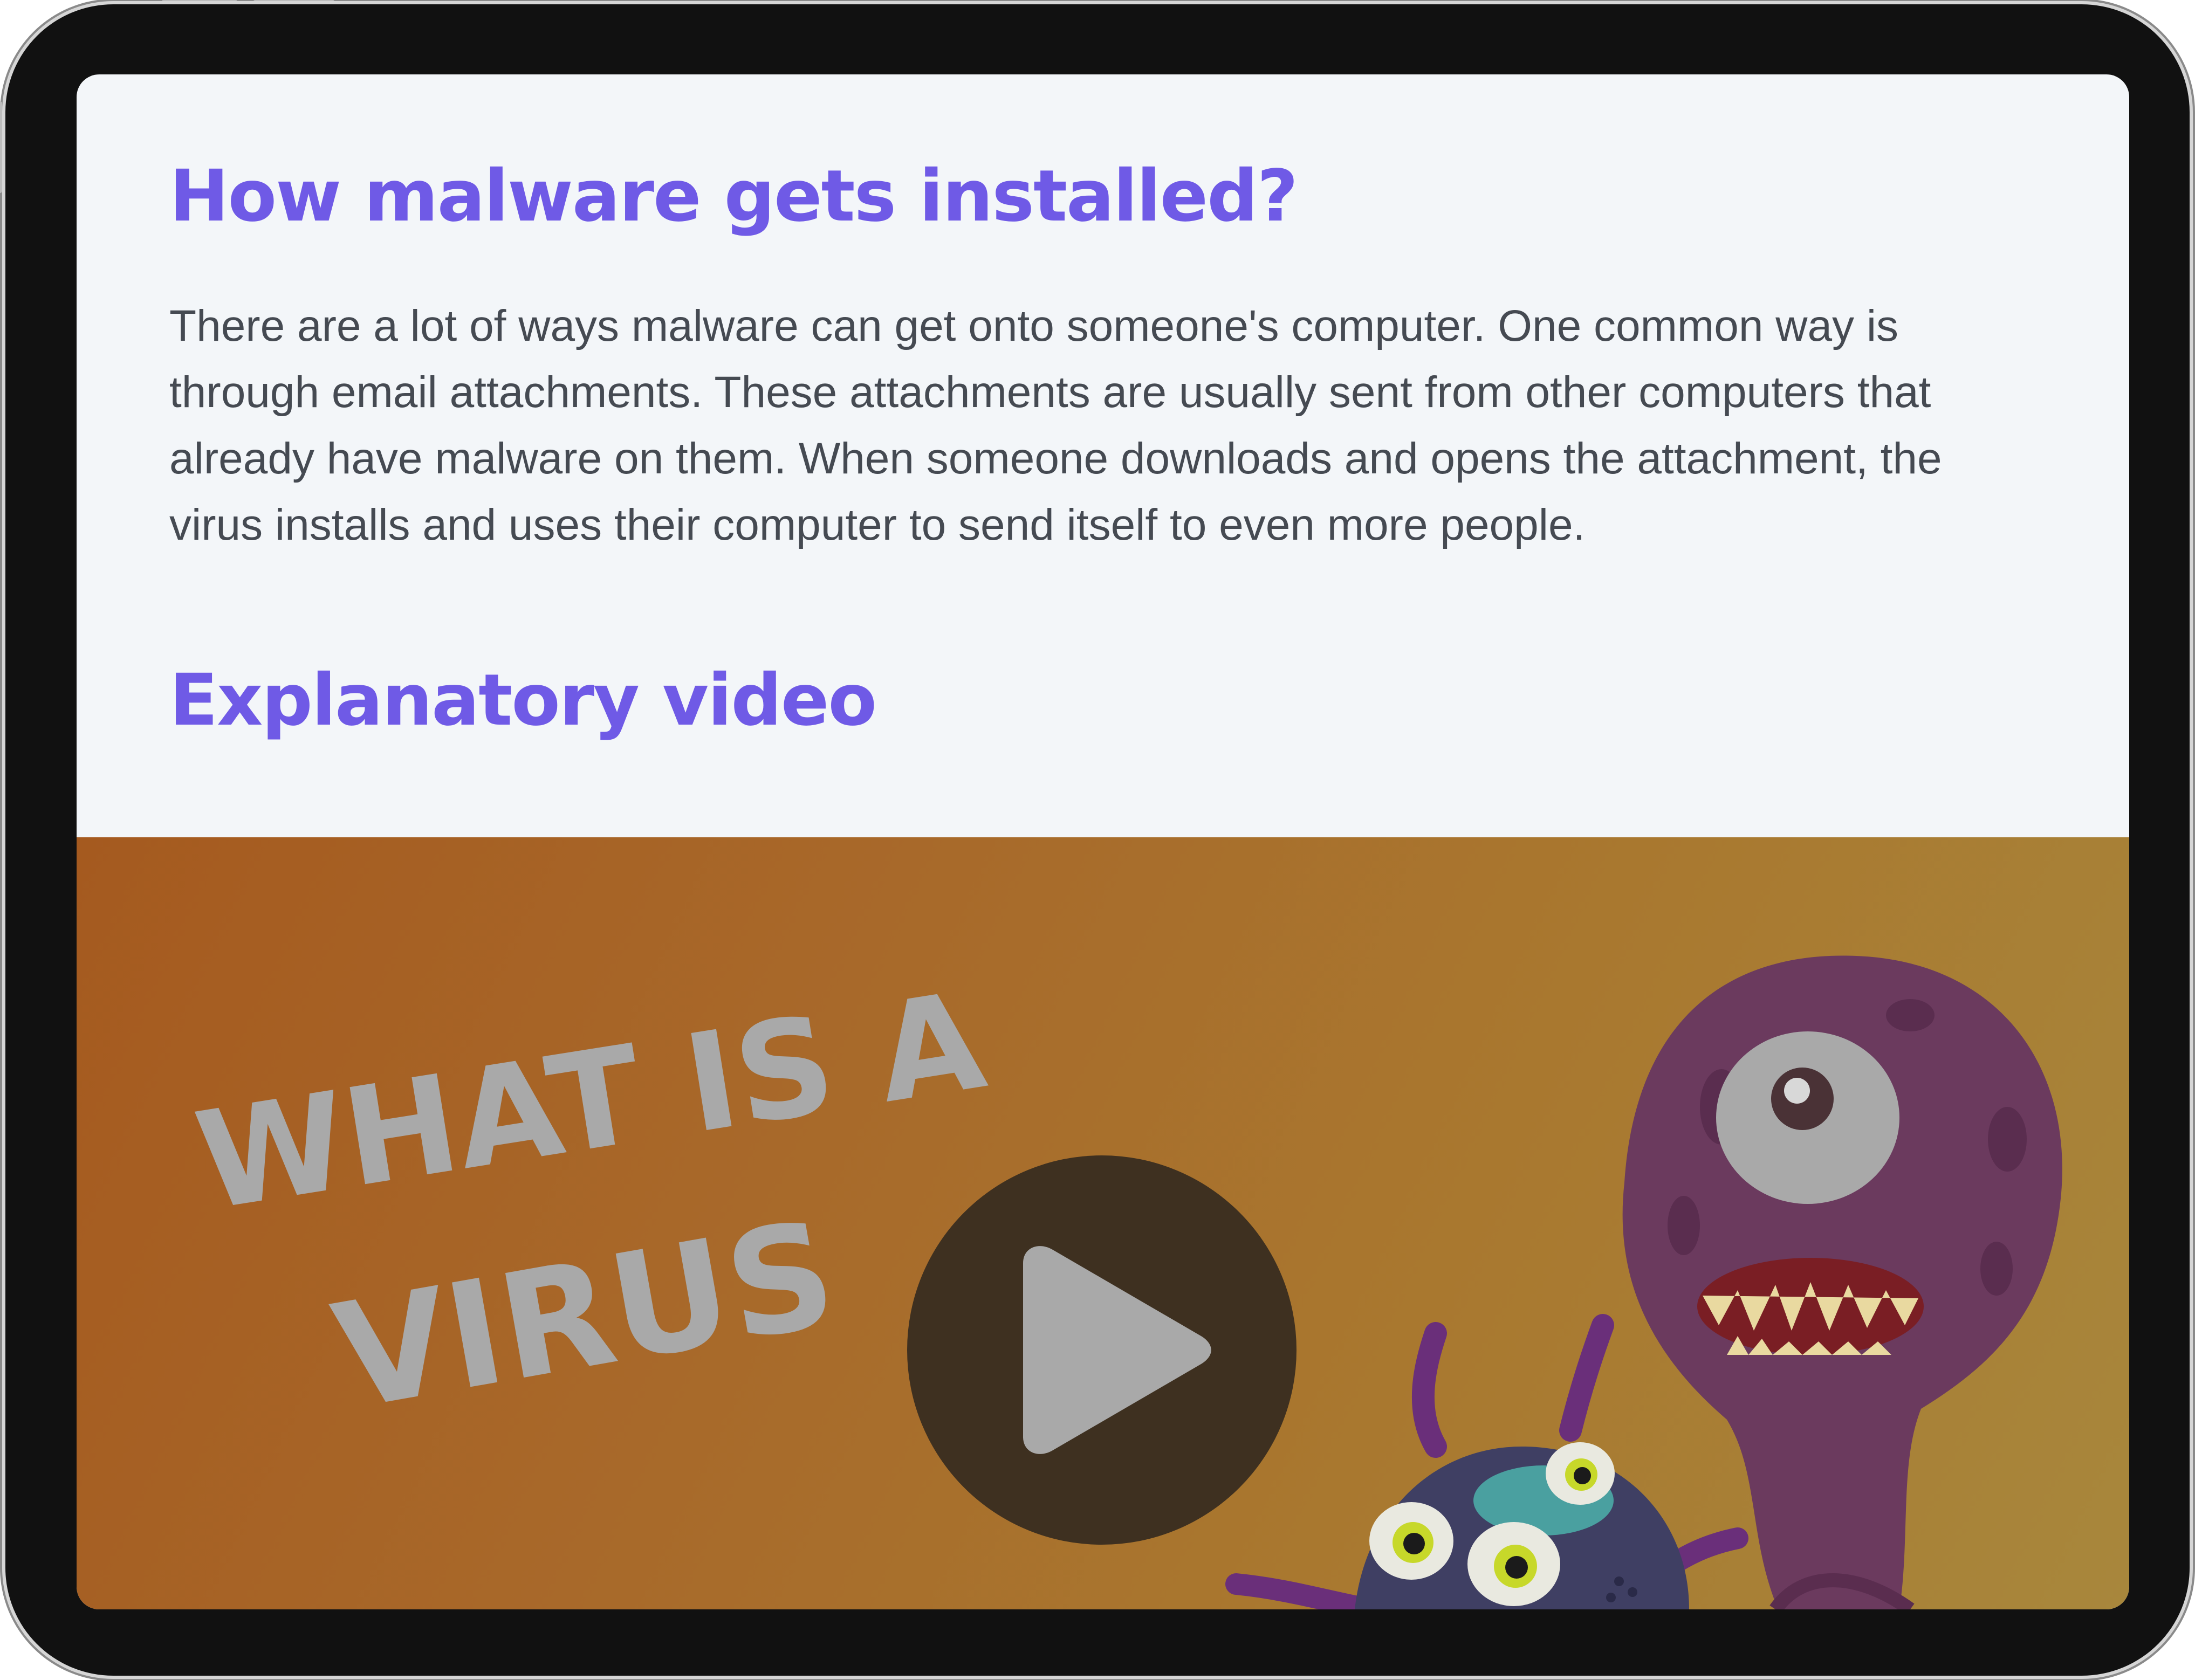 The width and height of the screenshot is (2195, 1680). I want to click on thumbnail-title: WHAT IS A VIRUS, so click(590, 1202).